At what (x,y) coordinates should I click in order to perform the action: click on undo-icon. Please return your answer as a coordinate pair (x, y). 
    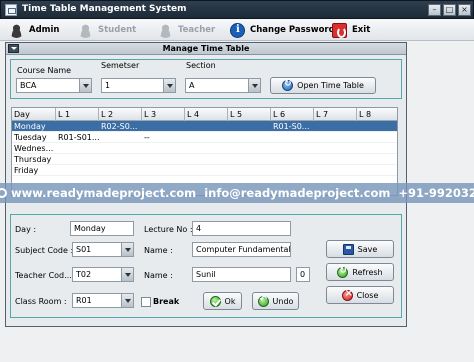
    Looking at the image, I should click on (263, 301).